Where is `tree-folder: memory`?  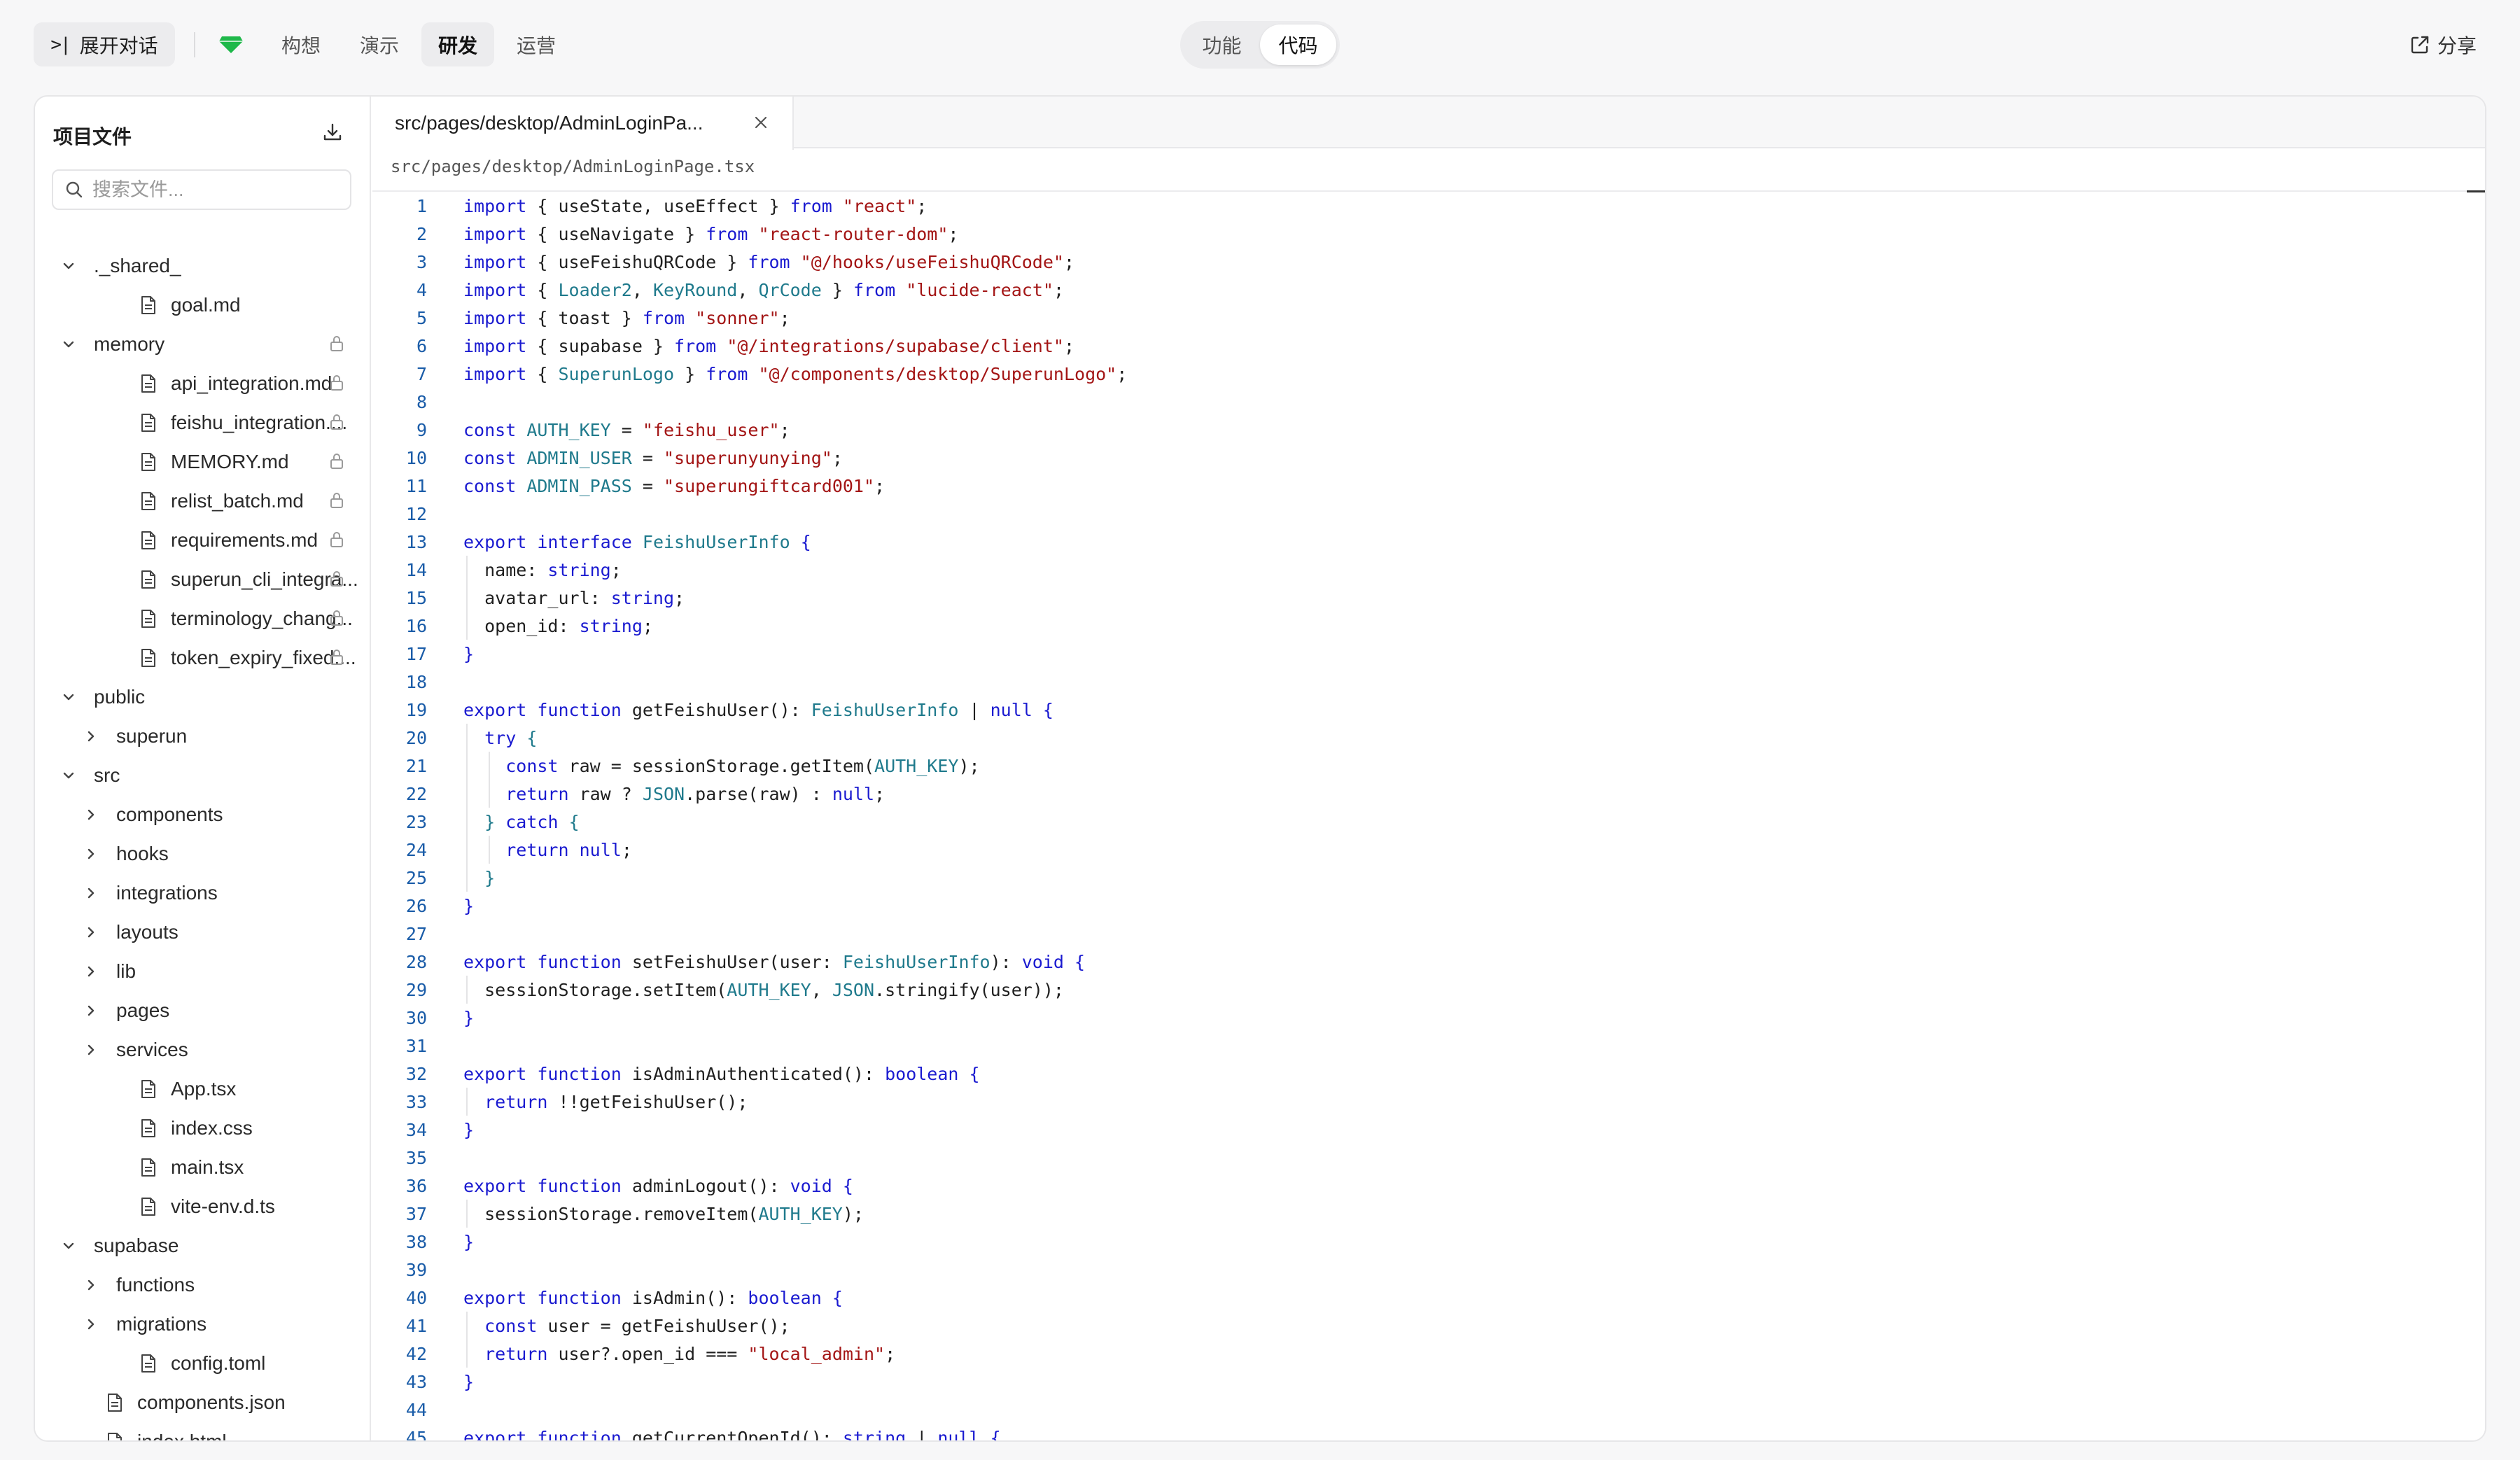
tree-folder: memory is located at coordinates (202, 344).